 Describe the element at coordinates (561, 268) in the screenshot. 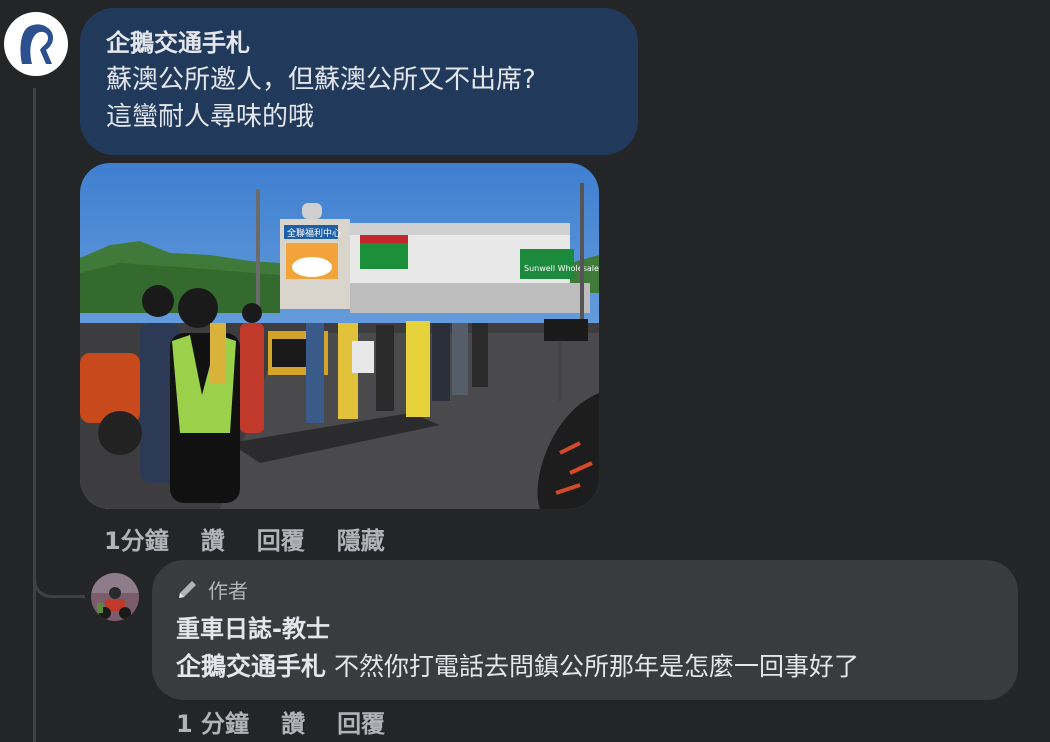

I see `store-sign-2: Sunwell Wholesale` at that location.